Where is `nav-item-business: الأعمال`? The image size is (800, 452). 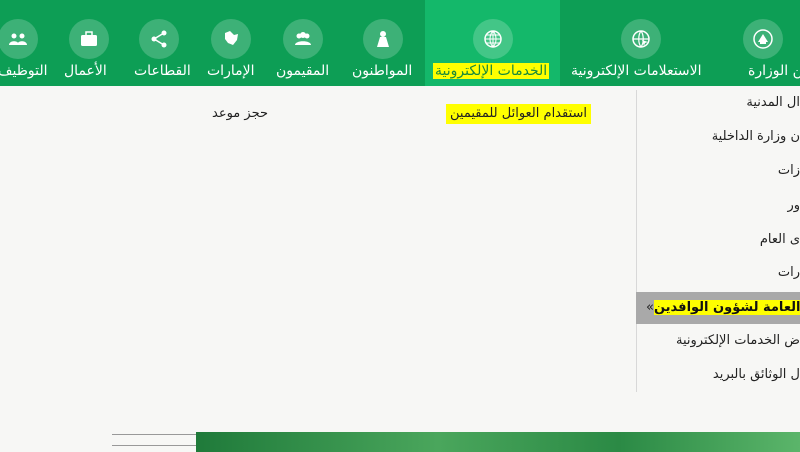 nav-item-business: الأعمال is located at coordinates (90, 43).